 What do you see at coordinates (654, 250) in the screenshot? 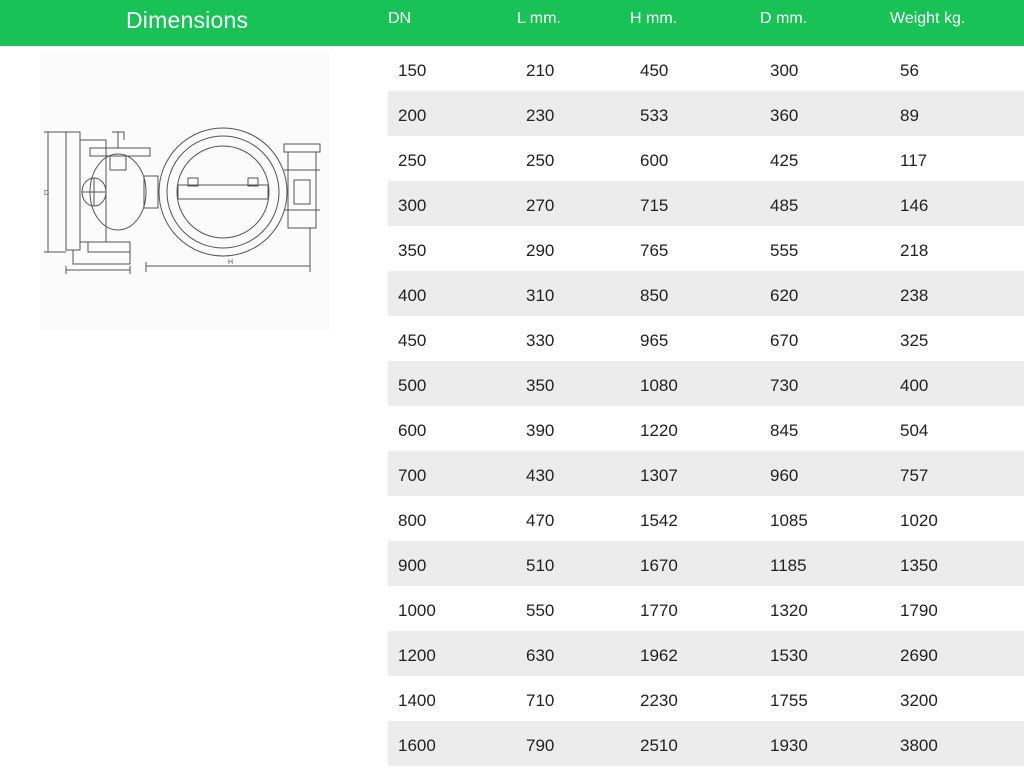
I see `cell-h: 765` at bounding box center [654, 250].